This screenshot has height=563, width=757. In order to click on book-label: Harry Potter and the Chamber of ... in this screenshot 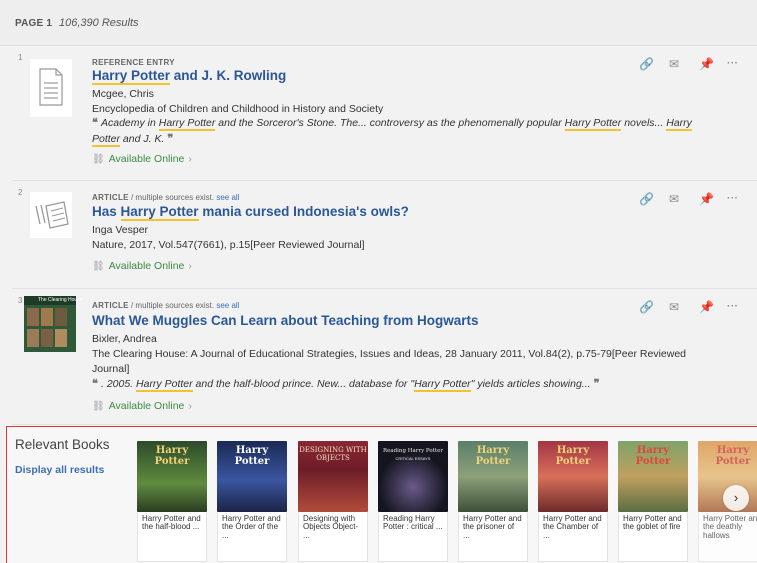, I will do `click(573, 537)`.